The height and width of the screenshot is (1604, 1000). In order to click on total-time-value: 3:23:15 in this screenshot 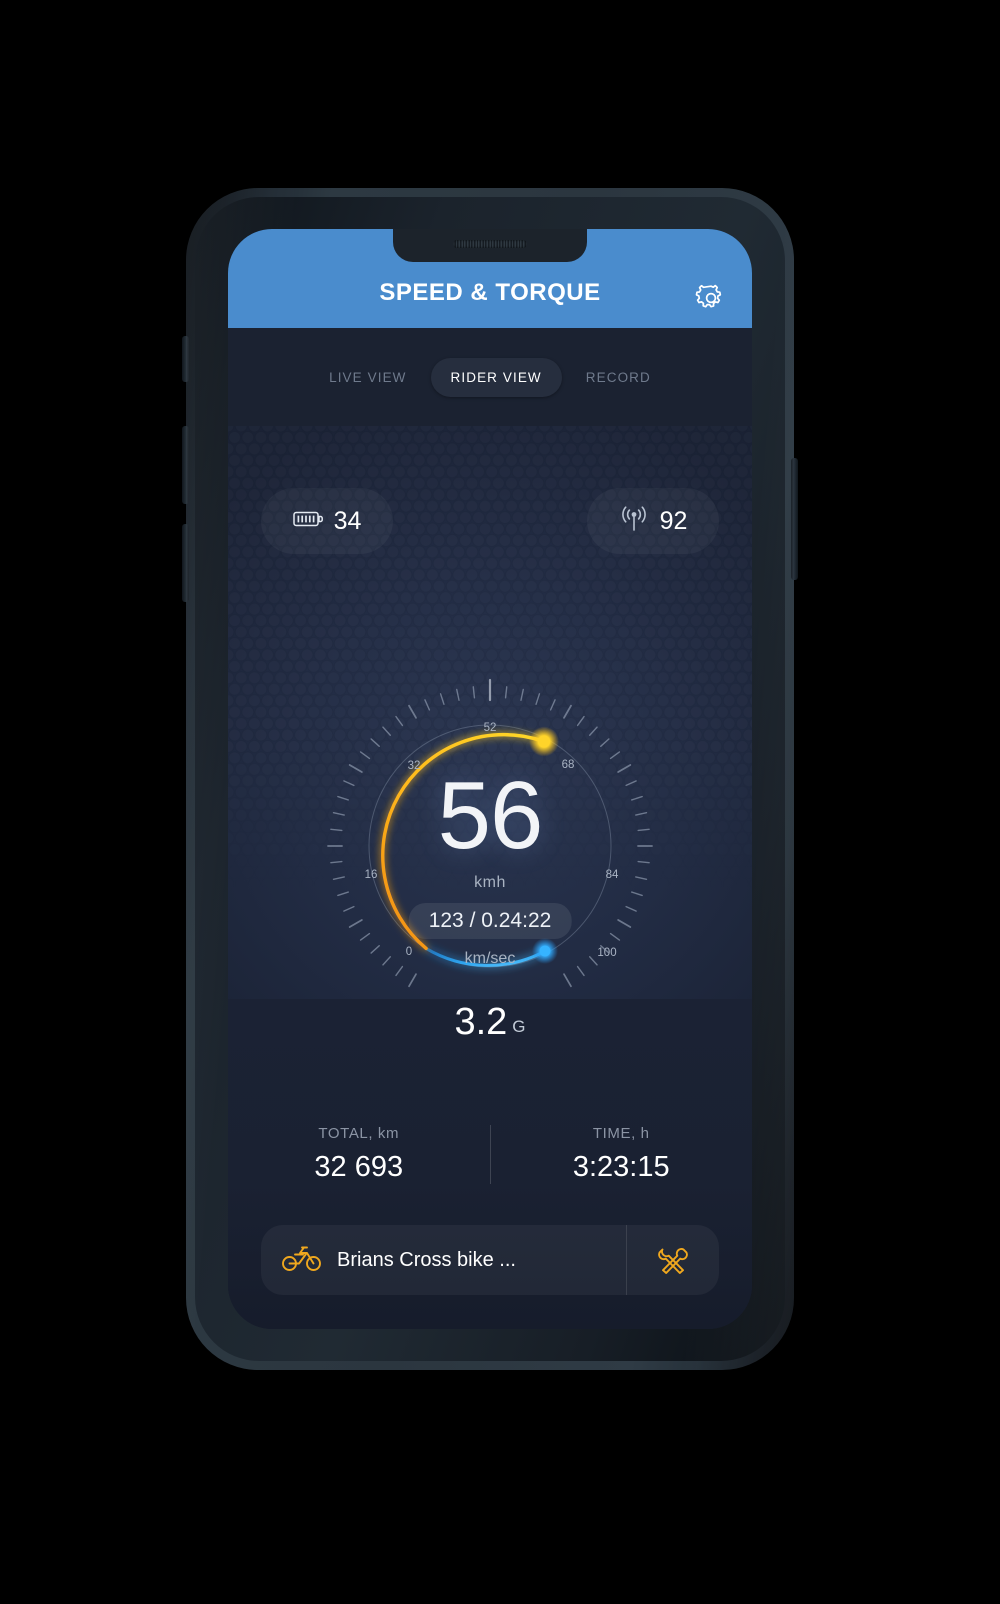, I will do `click(621, 1167)`.